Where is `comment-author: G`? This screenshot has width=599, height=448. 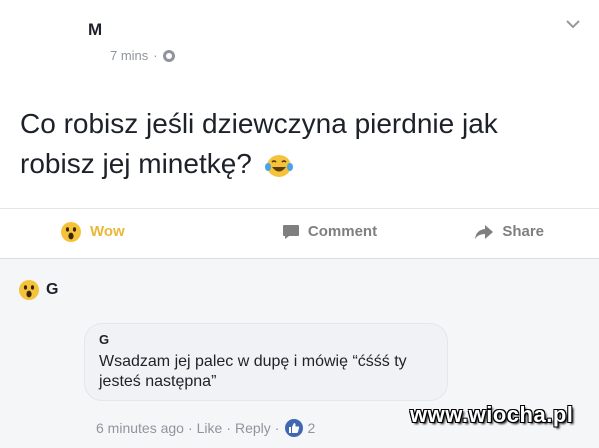
comment-author: G is located at coordinates (266, 339).